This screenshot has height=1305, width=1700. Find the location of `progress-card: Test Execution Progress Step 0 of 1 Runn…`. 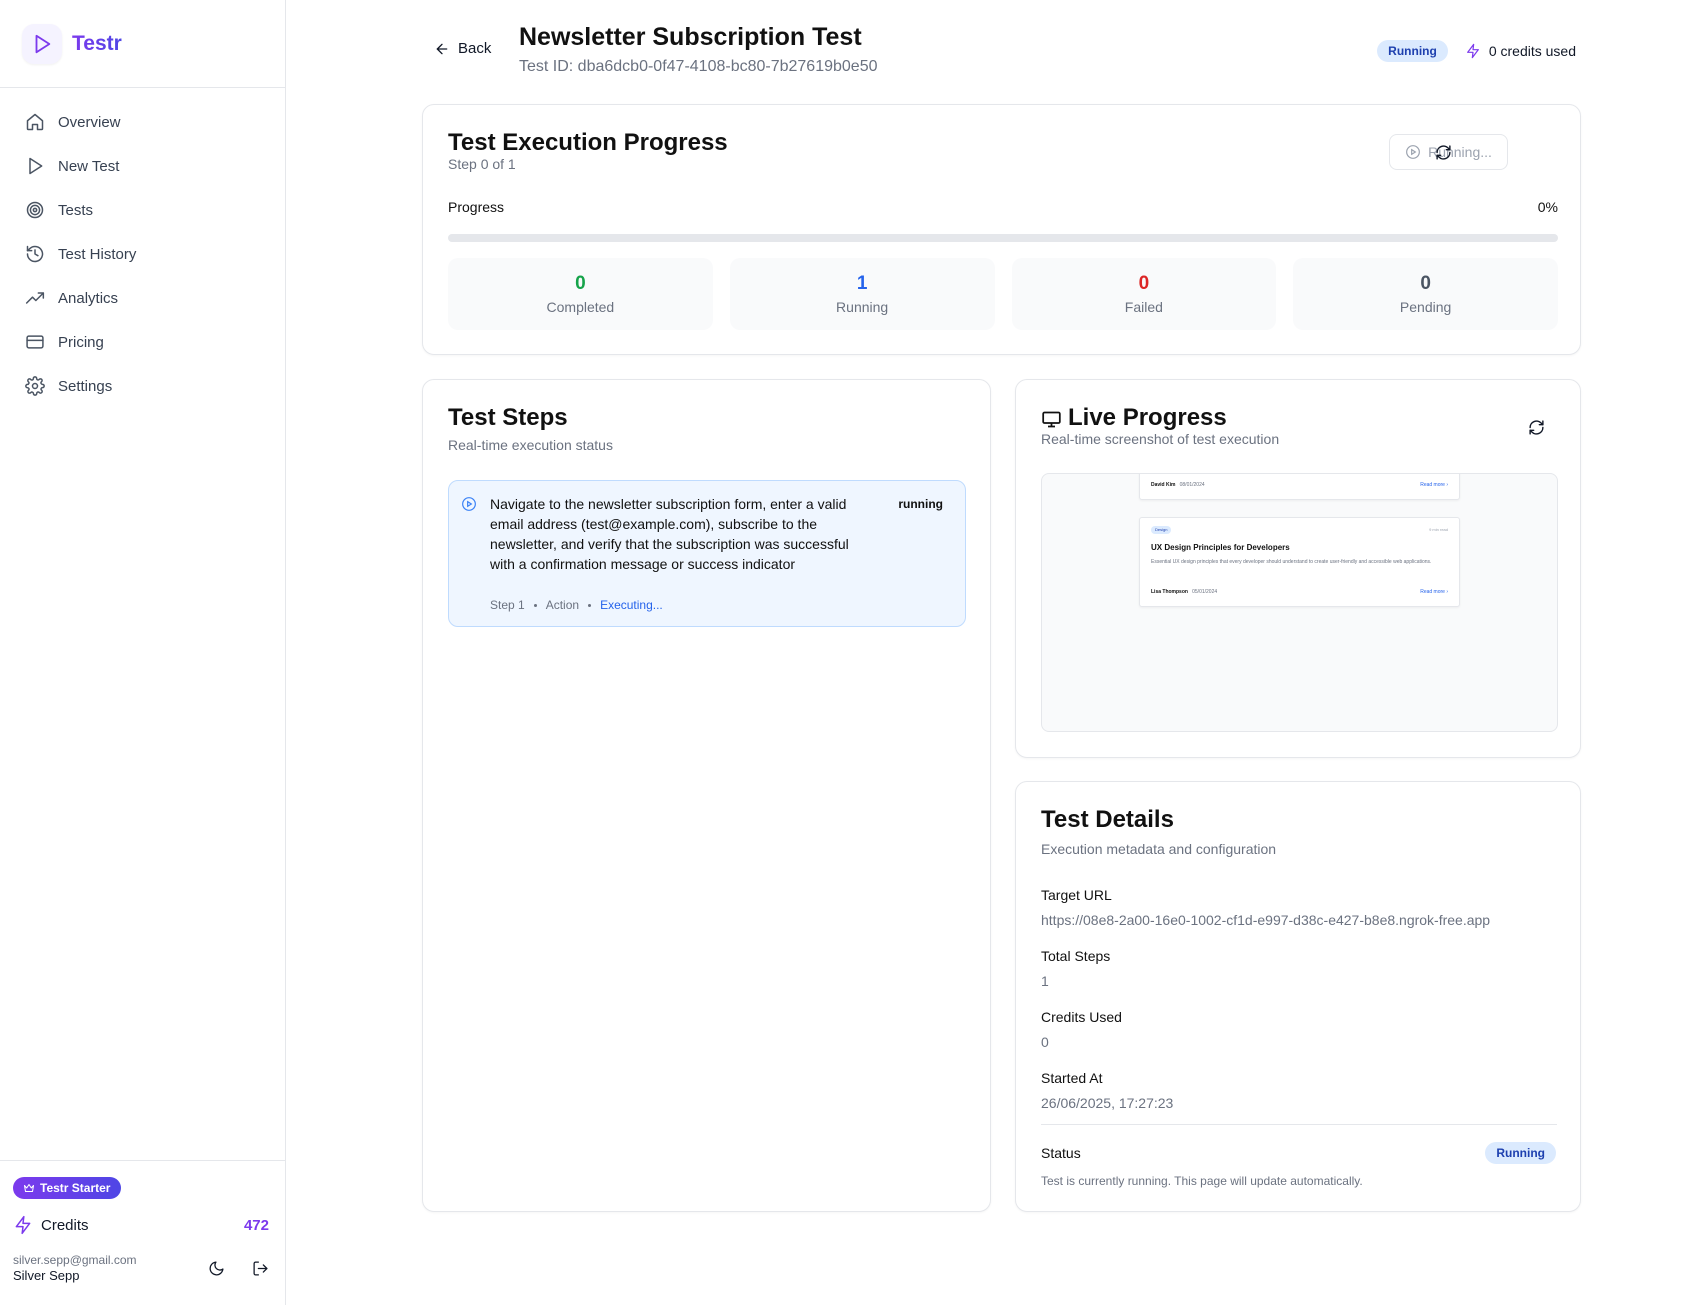

progress-card: Test Execution Progress Step 0 of 1 Runn… is located at coordinates (1001, 229).